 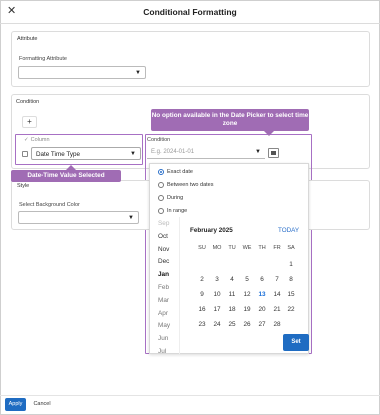 What do you see at coordinates (296, 342) in the screenshot?
I see `set-button: Set` at bounding box center [296, 342].